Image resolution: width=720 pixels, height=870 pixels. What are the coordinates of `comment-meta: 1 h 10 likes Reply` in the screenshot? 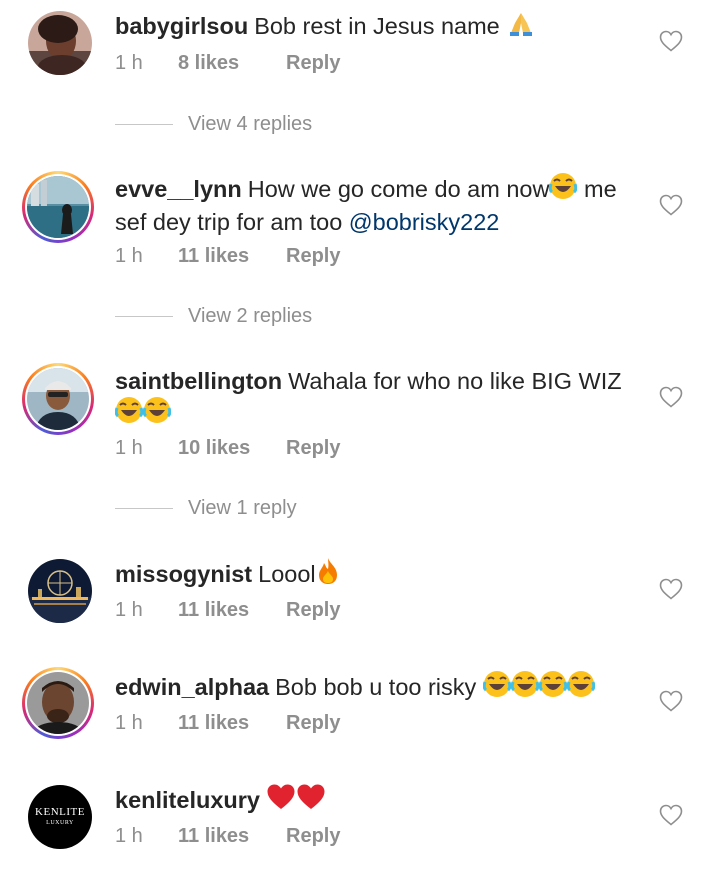 It's located at (227, 448).